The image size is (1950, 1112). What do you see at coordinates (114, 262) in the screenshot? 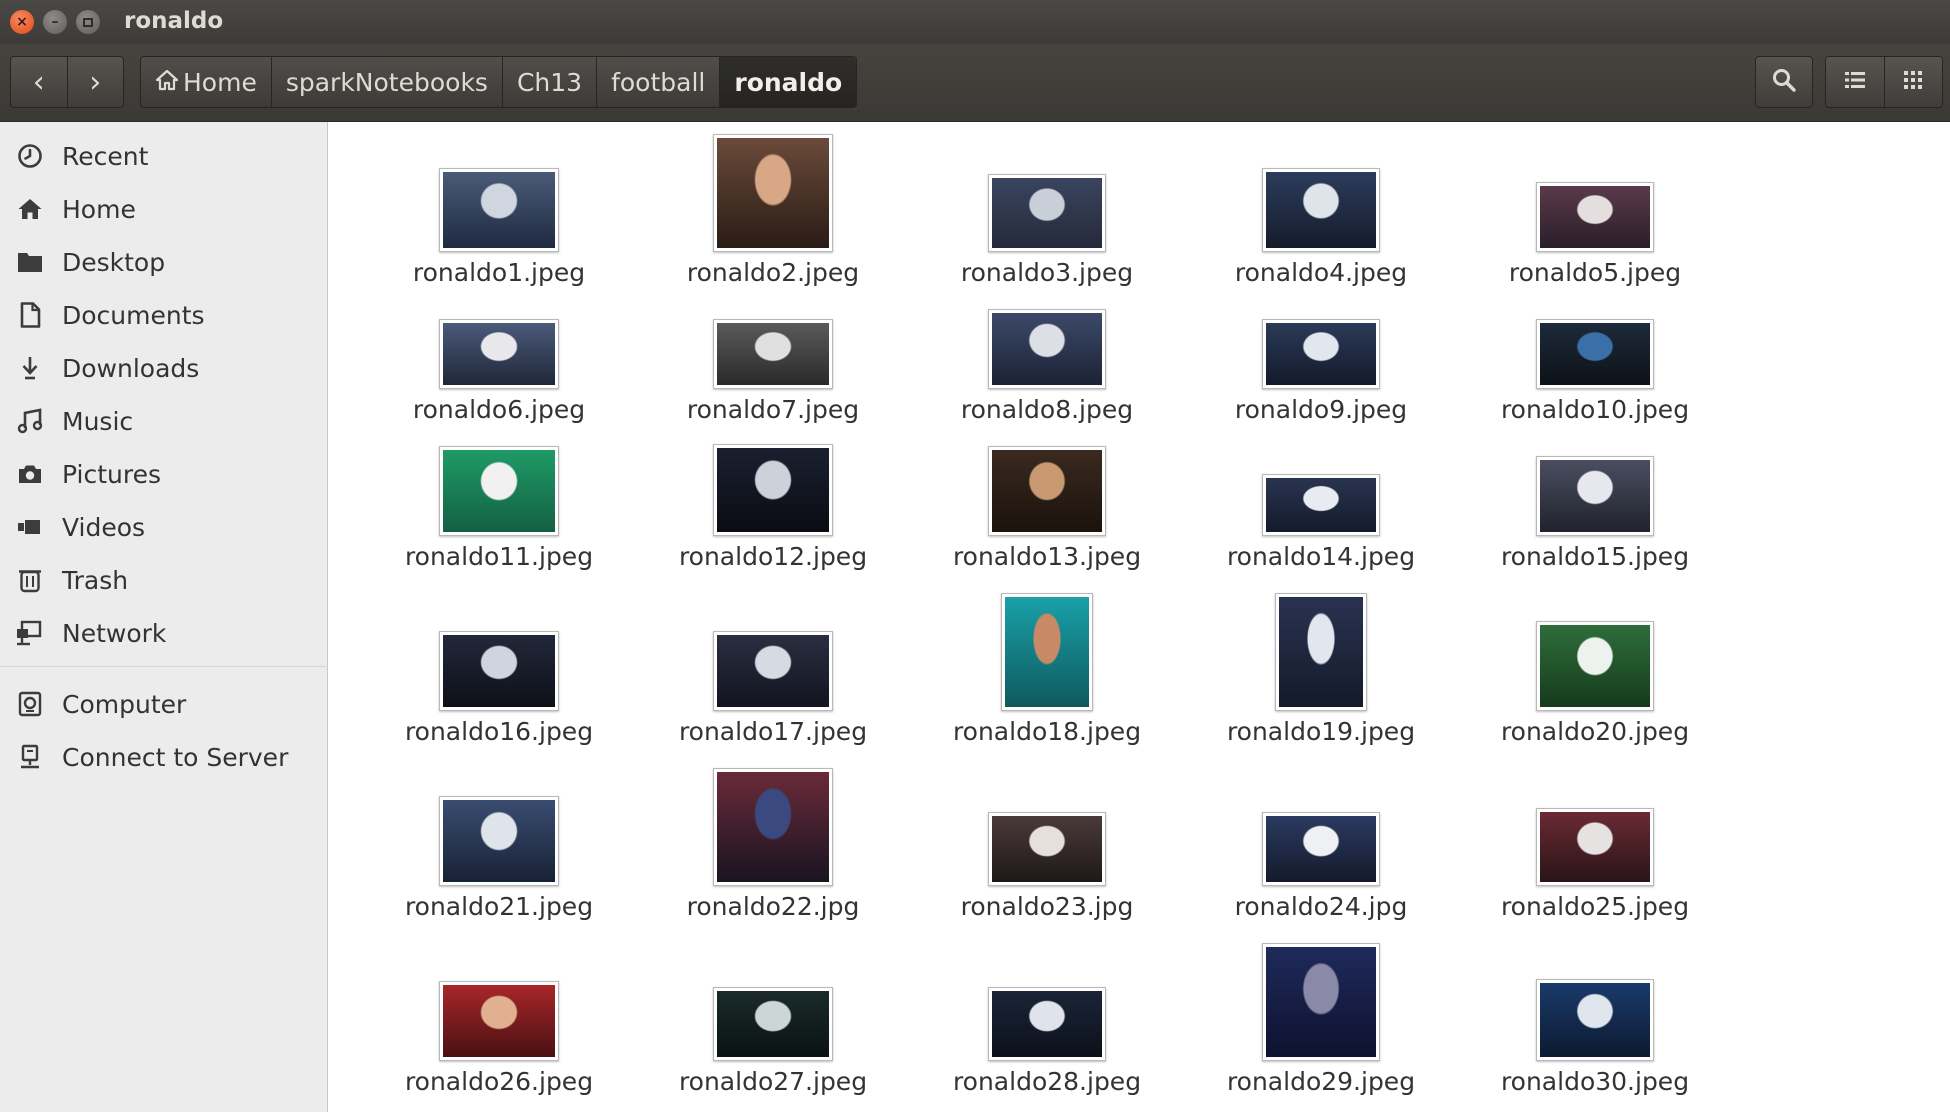
I see `sidebar-item-label: Desktop` at bounding box center [114, 262].